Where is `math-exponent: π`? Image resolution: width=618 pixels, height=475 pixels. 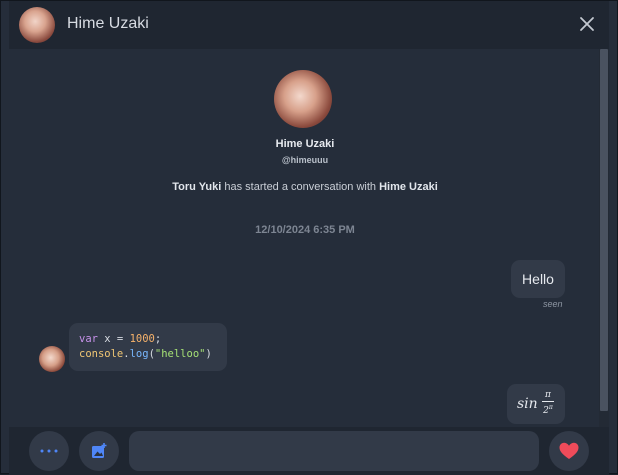 math-exponent: π is located at coordinates (550, 407).